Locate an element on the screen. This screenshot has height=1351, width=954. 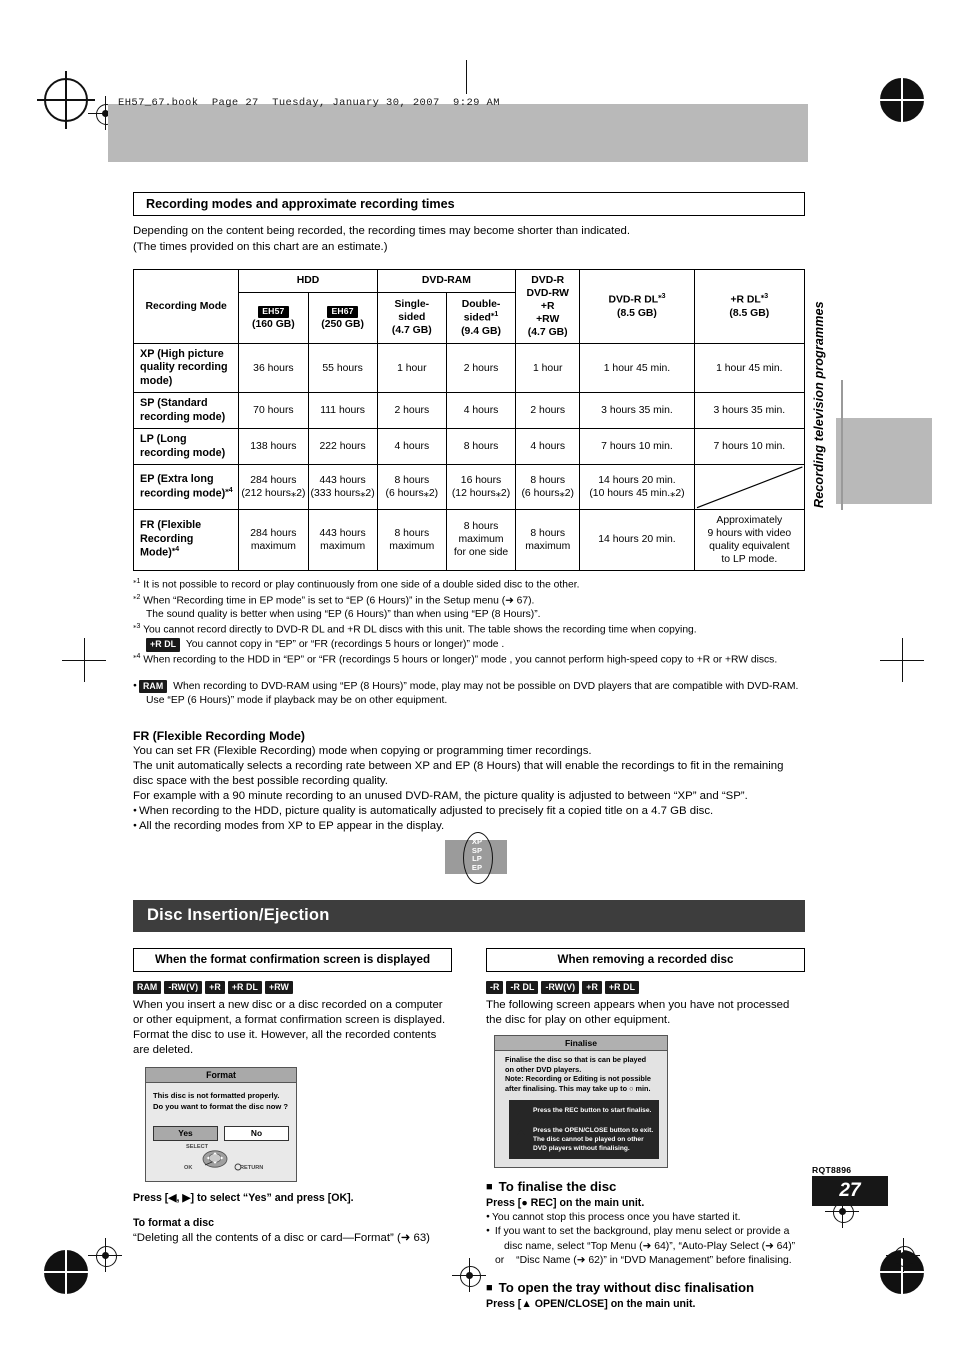
header-eh57: EH57 (160 GB) is located at coordinates (273, 317).